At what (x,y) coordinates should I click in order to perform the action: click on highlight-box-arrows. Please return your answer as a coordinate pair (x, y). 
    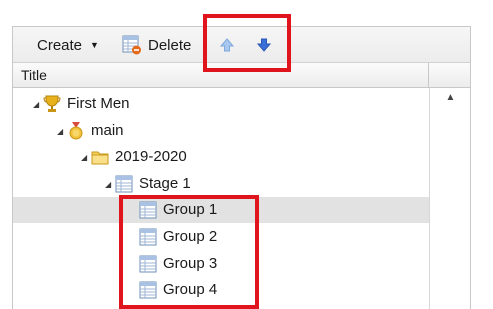
    Looking at the image, I should click on (247, 43).